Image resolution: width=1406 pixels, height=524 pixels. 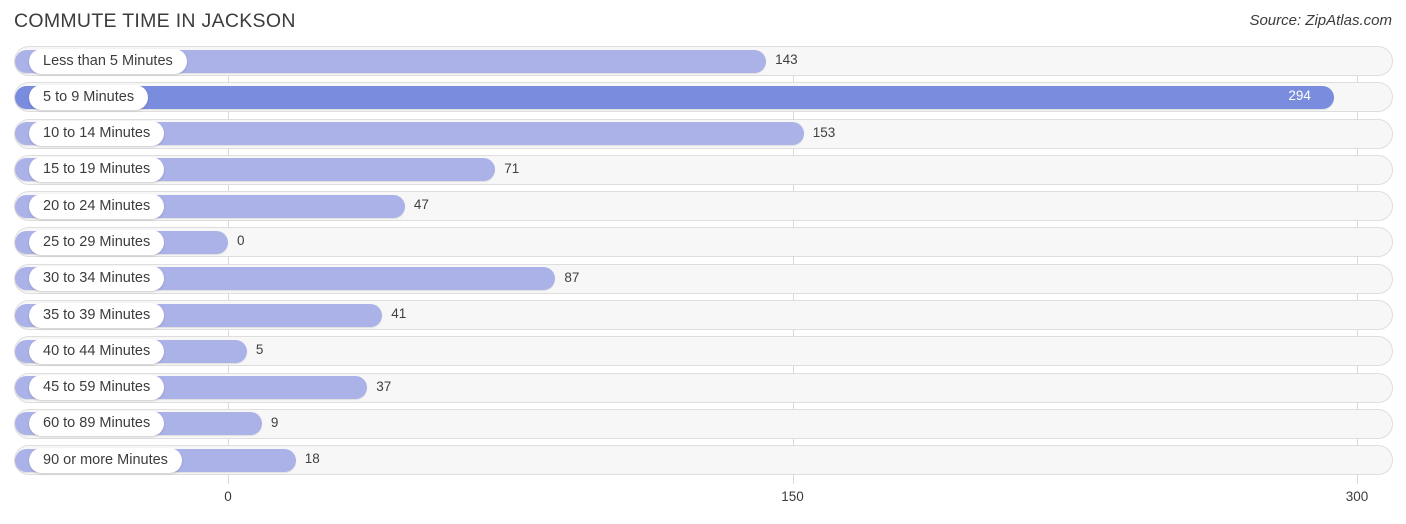 What do you see at coordinates (399, 314) in the screenshot?
I see `bar-value-label: 41` at bounding box center [399, 314].